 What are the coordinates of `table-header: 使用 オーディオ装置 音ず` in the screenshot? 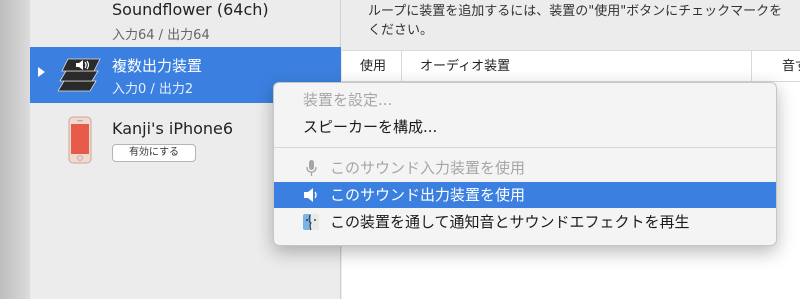 It's located at (571, 66).